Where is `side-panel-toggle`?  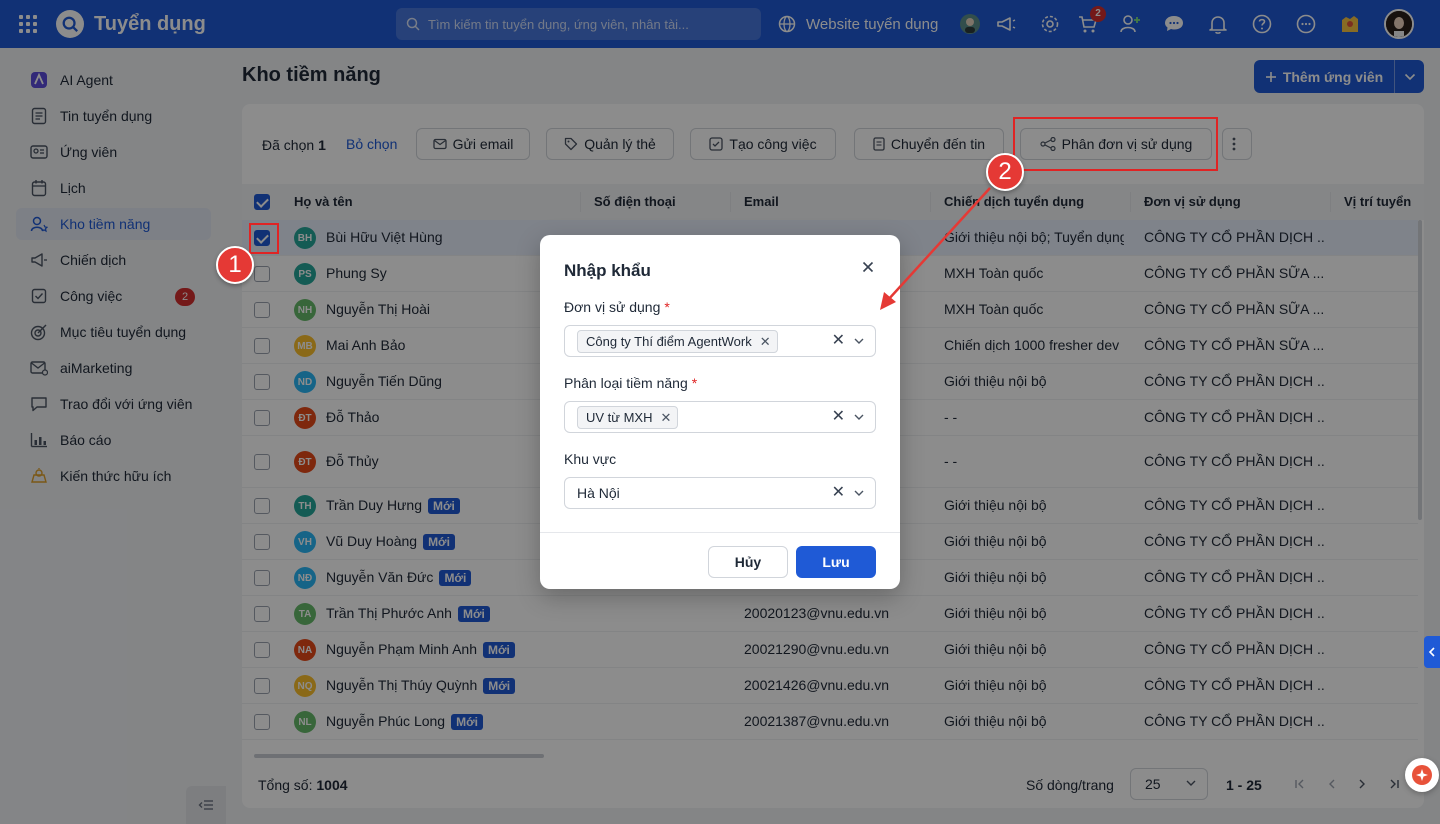
side-panel-toggle is located at coordinates (1432, 652).